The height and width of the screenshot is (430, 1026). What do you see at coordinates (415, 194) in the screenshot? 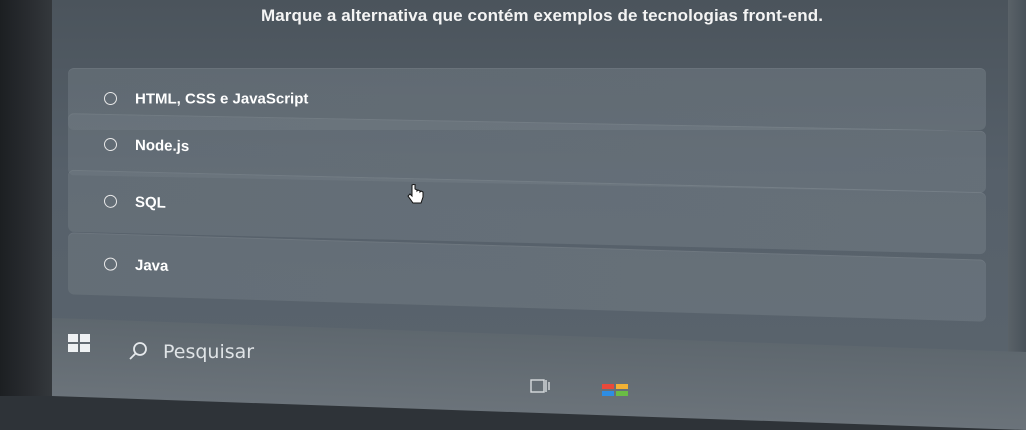
I see `hand-cursor-icon` at bounding box center [415, 194].